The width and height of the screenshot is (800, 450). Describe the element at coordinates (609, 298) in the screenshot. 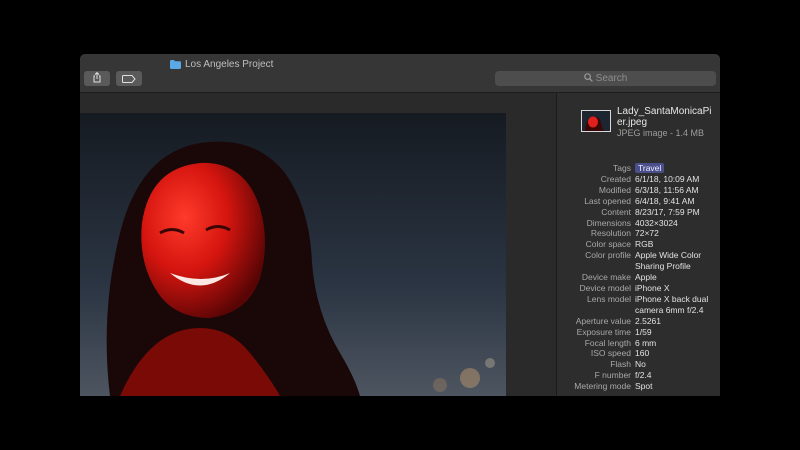

I see `metadata-label: Lens model` at that location.